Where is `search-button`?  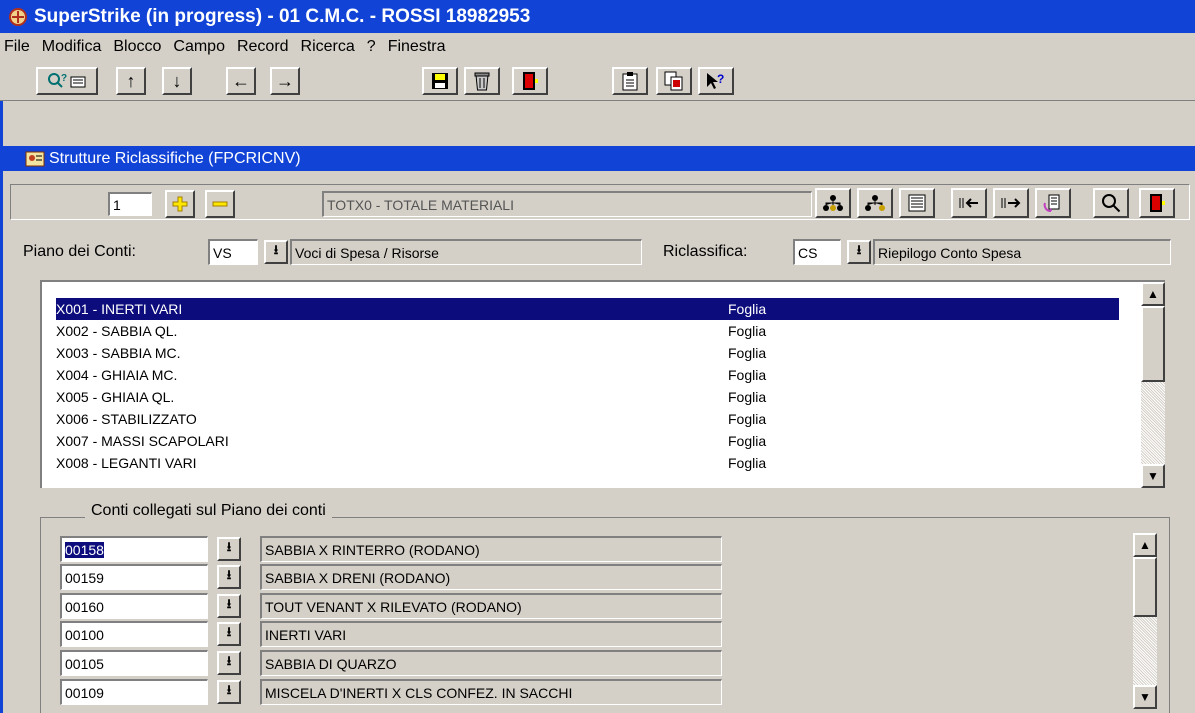 search-button is located at coordinates (1111, 203).